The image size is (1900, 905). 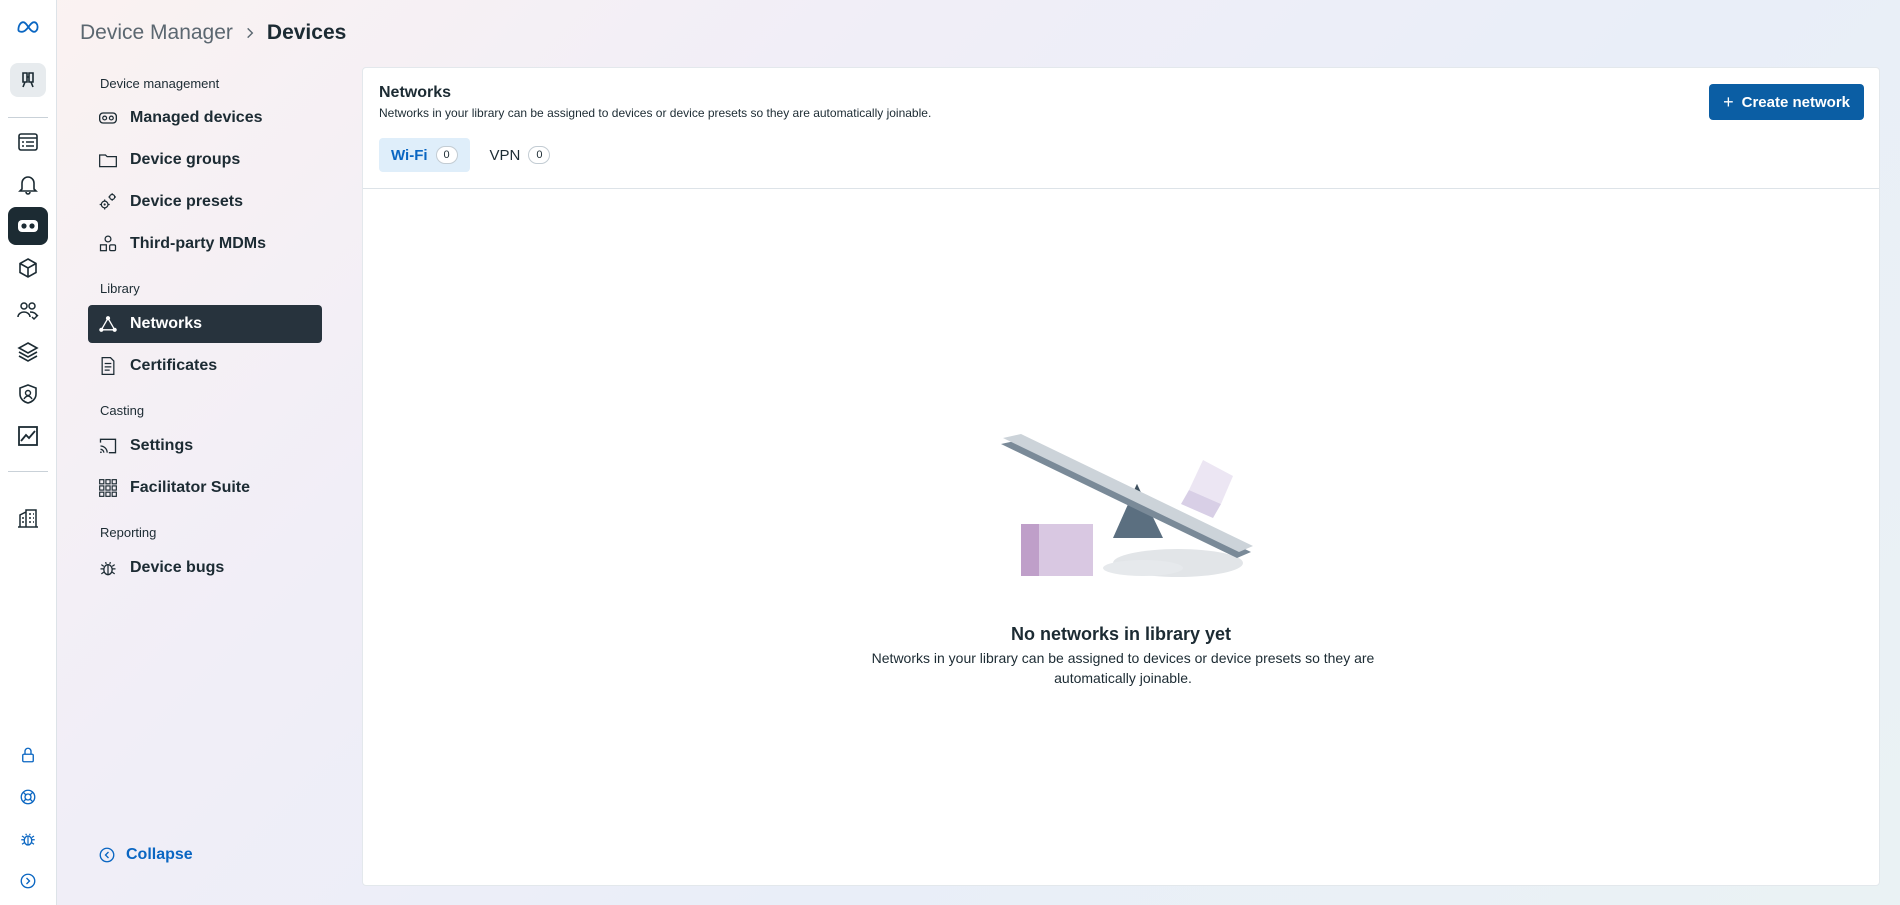 I want to click on sidebar-item-label: Networks, so click(x=166, y=323).